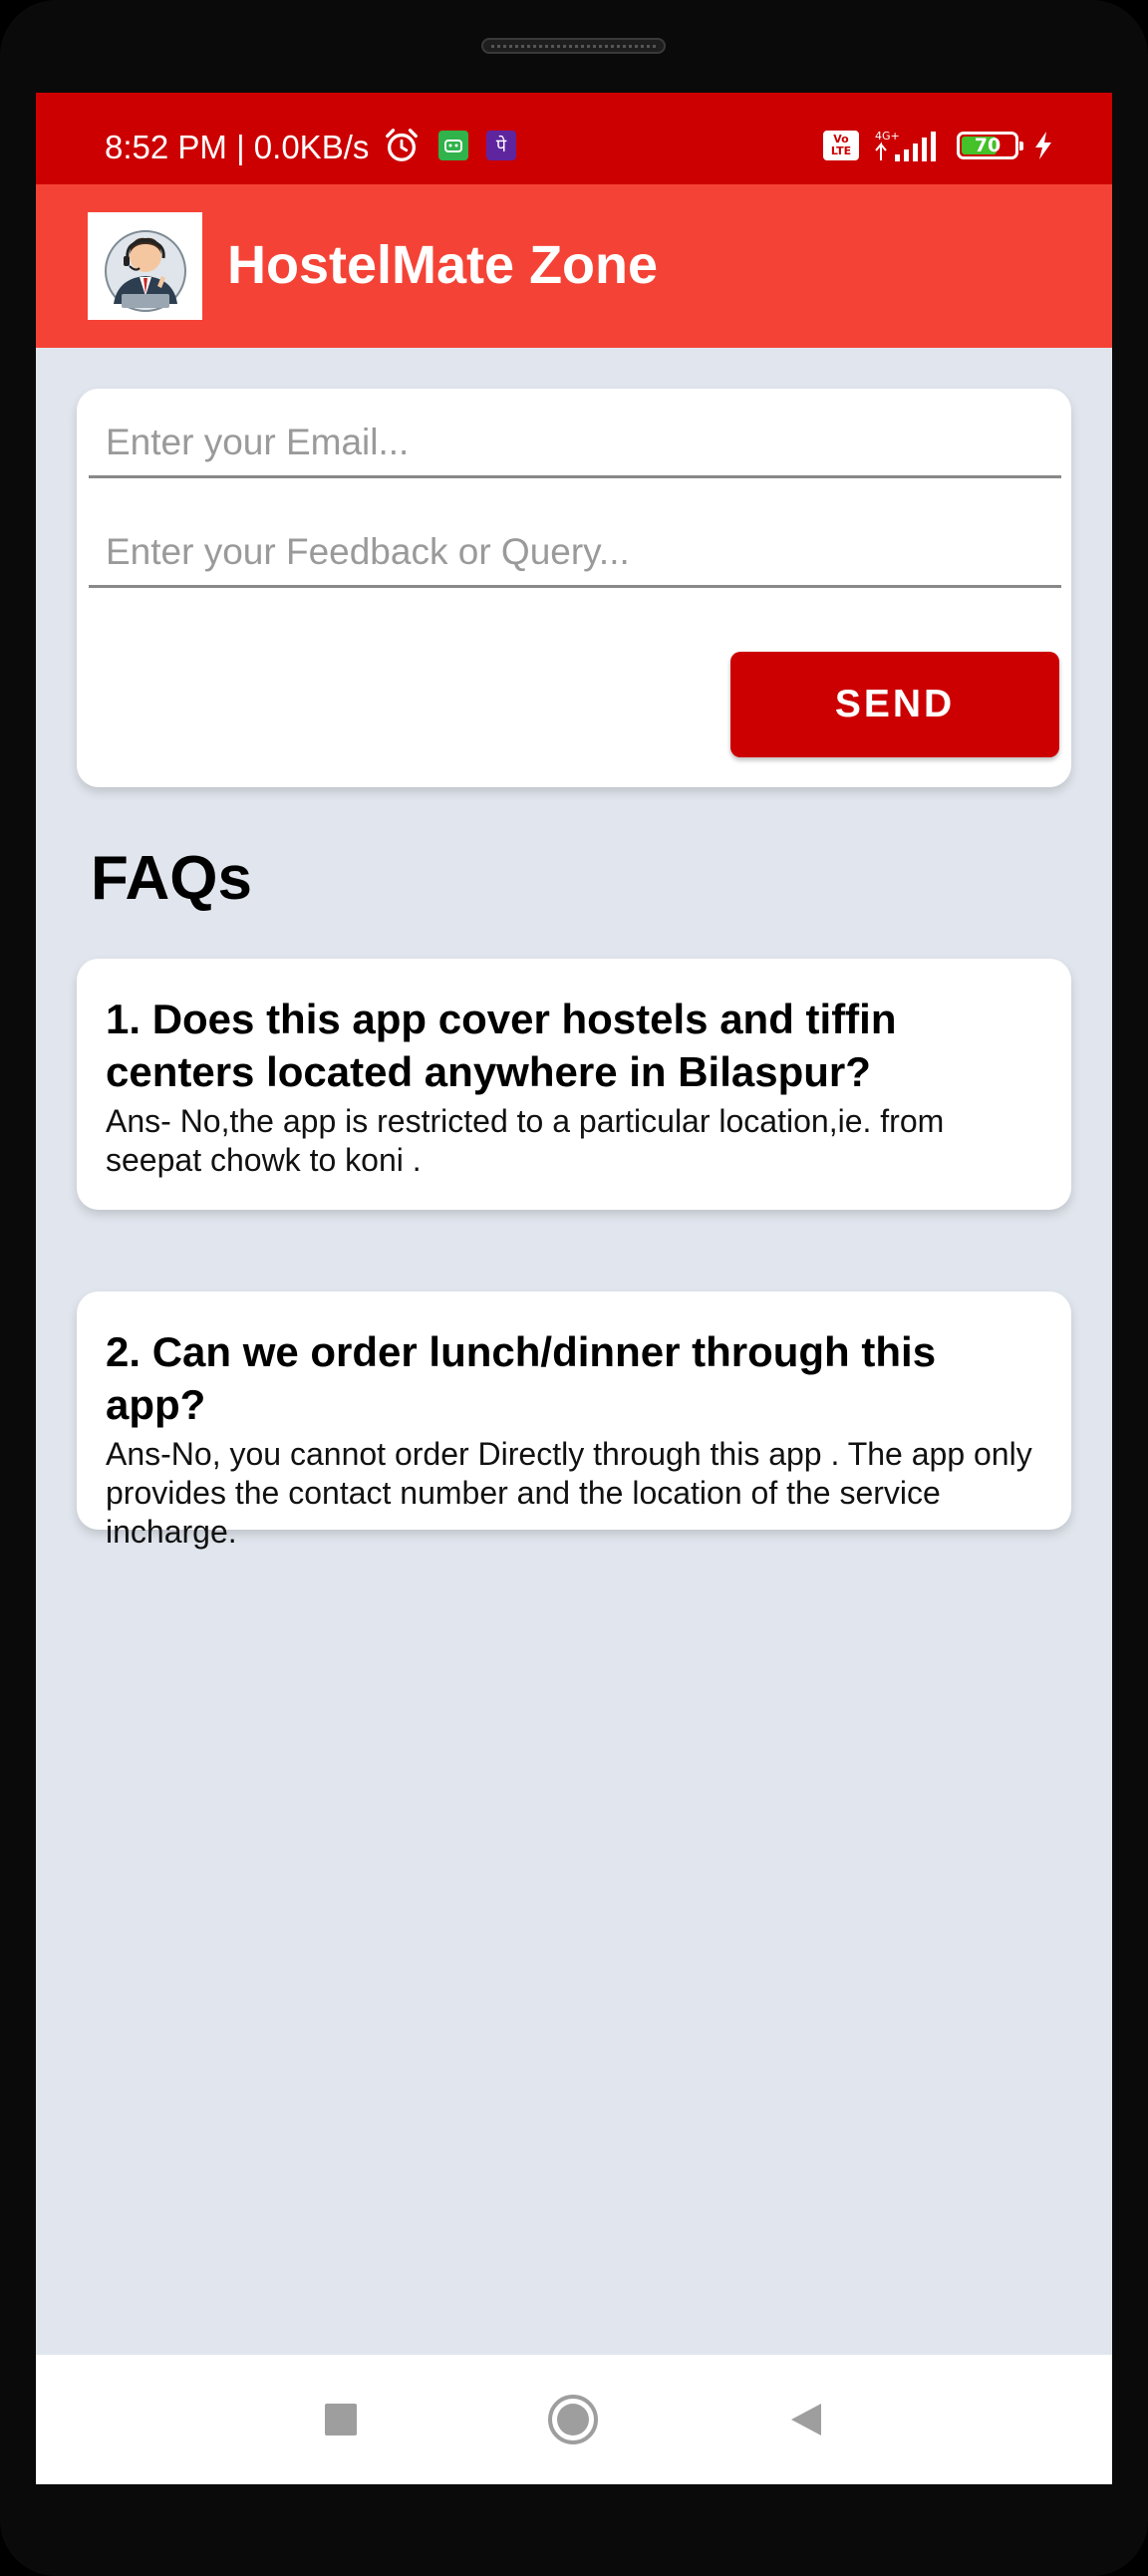 The image size is (1148, 2576). I want to click on person-at-laptop-icon, so click(145, 271).